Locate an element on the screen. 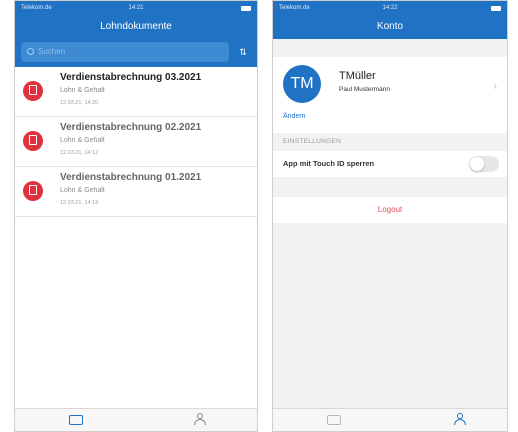 Image resolution: width=518 pixels, height=432 pixels. page-title: Lohndokumente is located at coordinates (136, 26).